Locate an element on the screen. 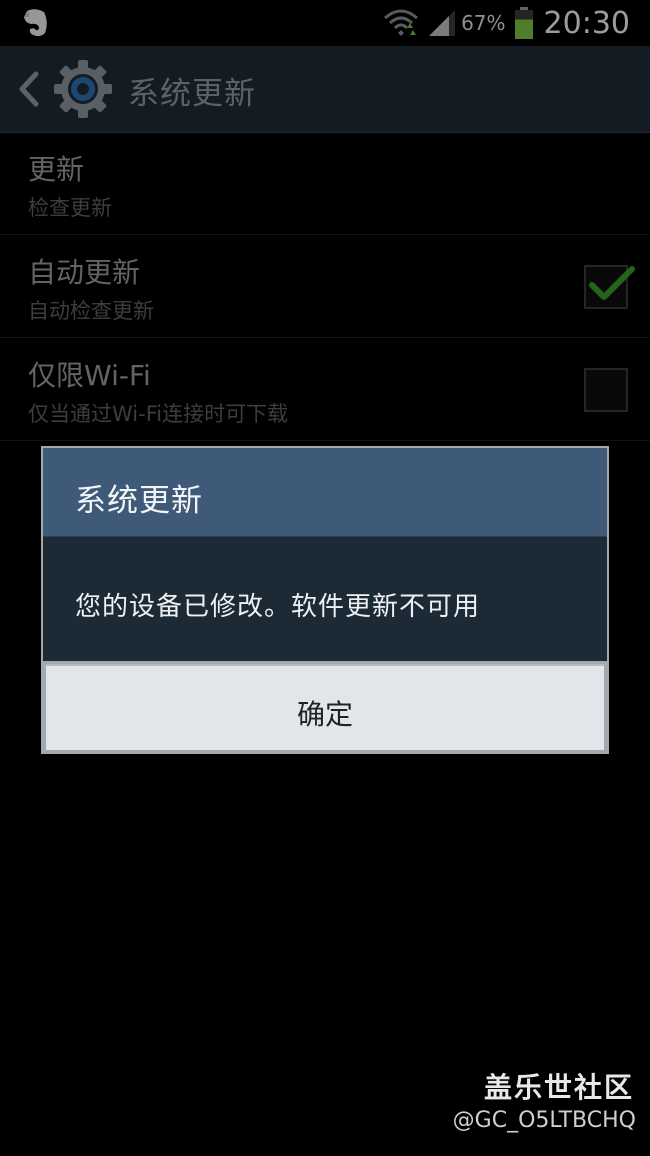 The height and width of the screenshot is (1156, 650). ok-button: 确定 is located at coordinates (325, 707).